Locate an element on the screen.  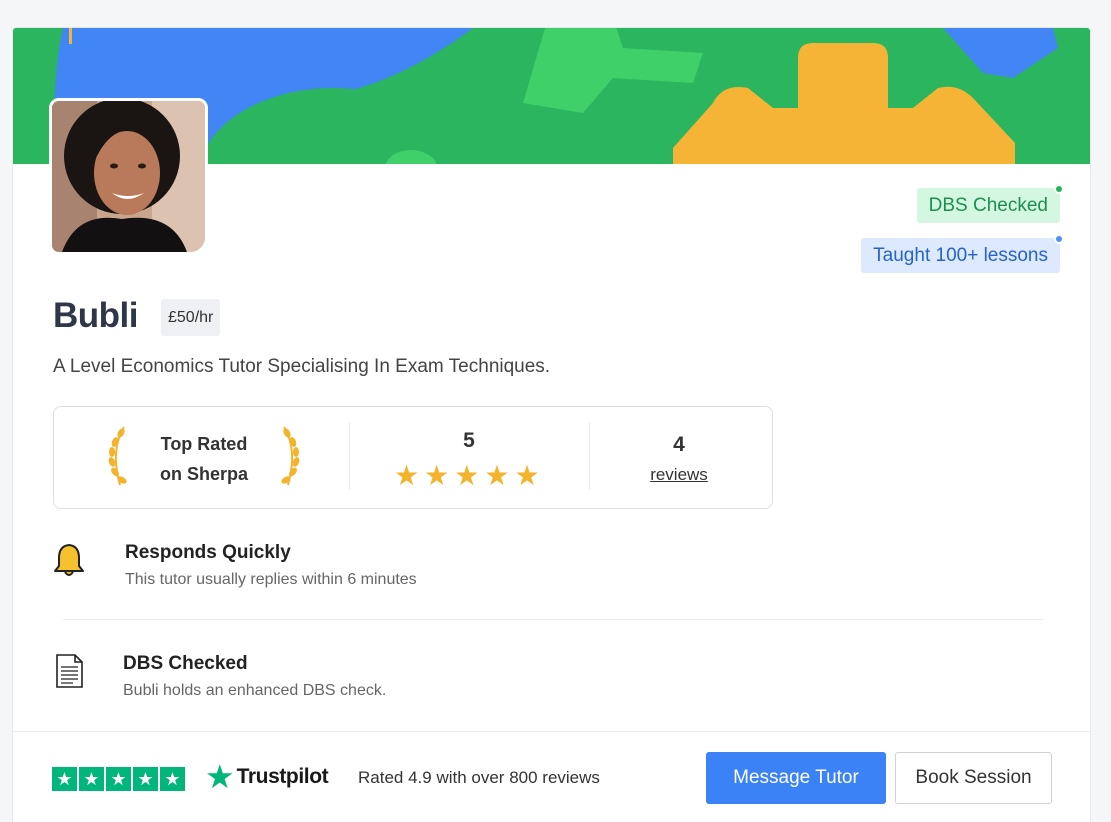
trustpilot-wordmark: Trustpilot is located at coordinates (282, 776).